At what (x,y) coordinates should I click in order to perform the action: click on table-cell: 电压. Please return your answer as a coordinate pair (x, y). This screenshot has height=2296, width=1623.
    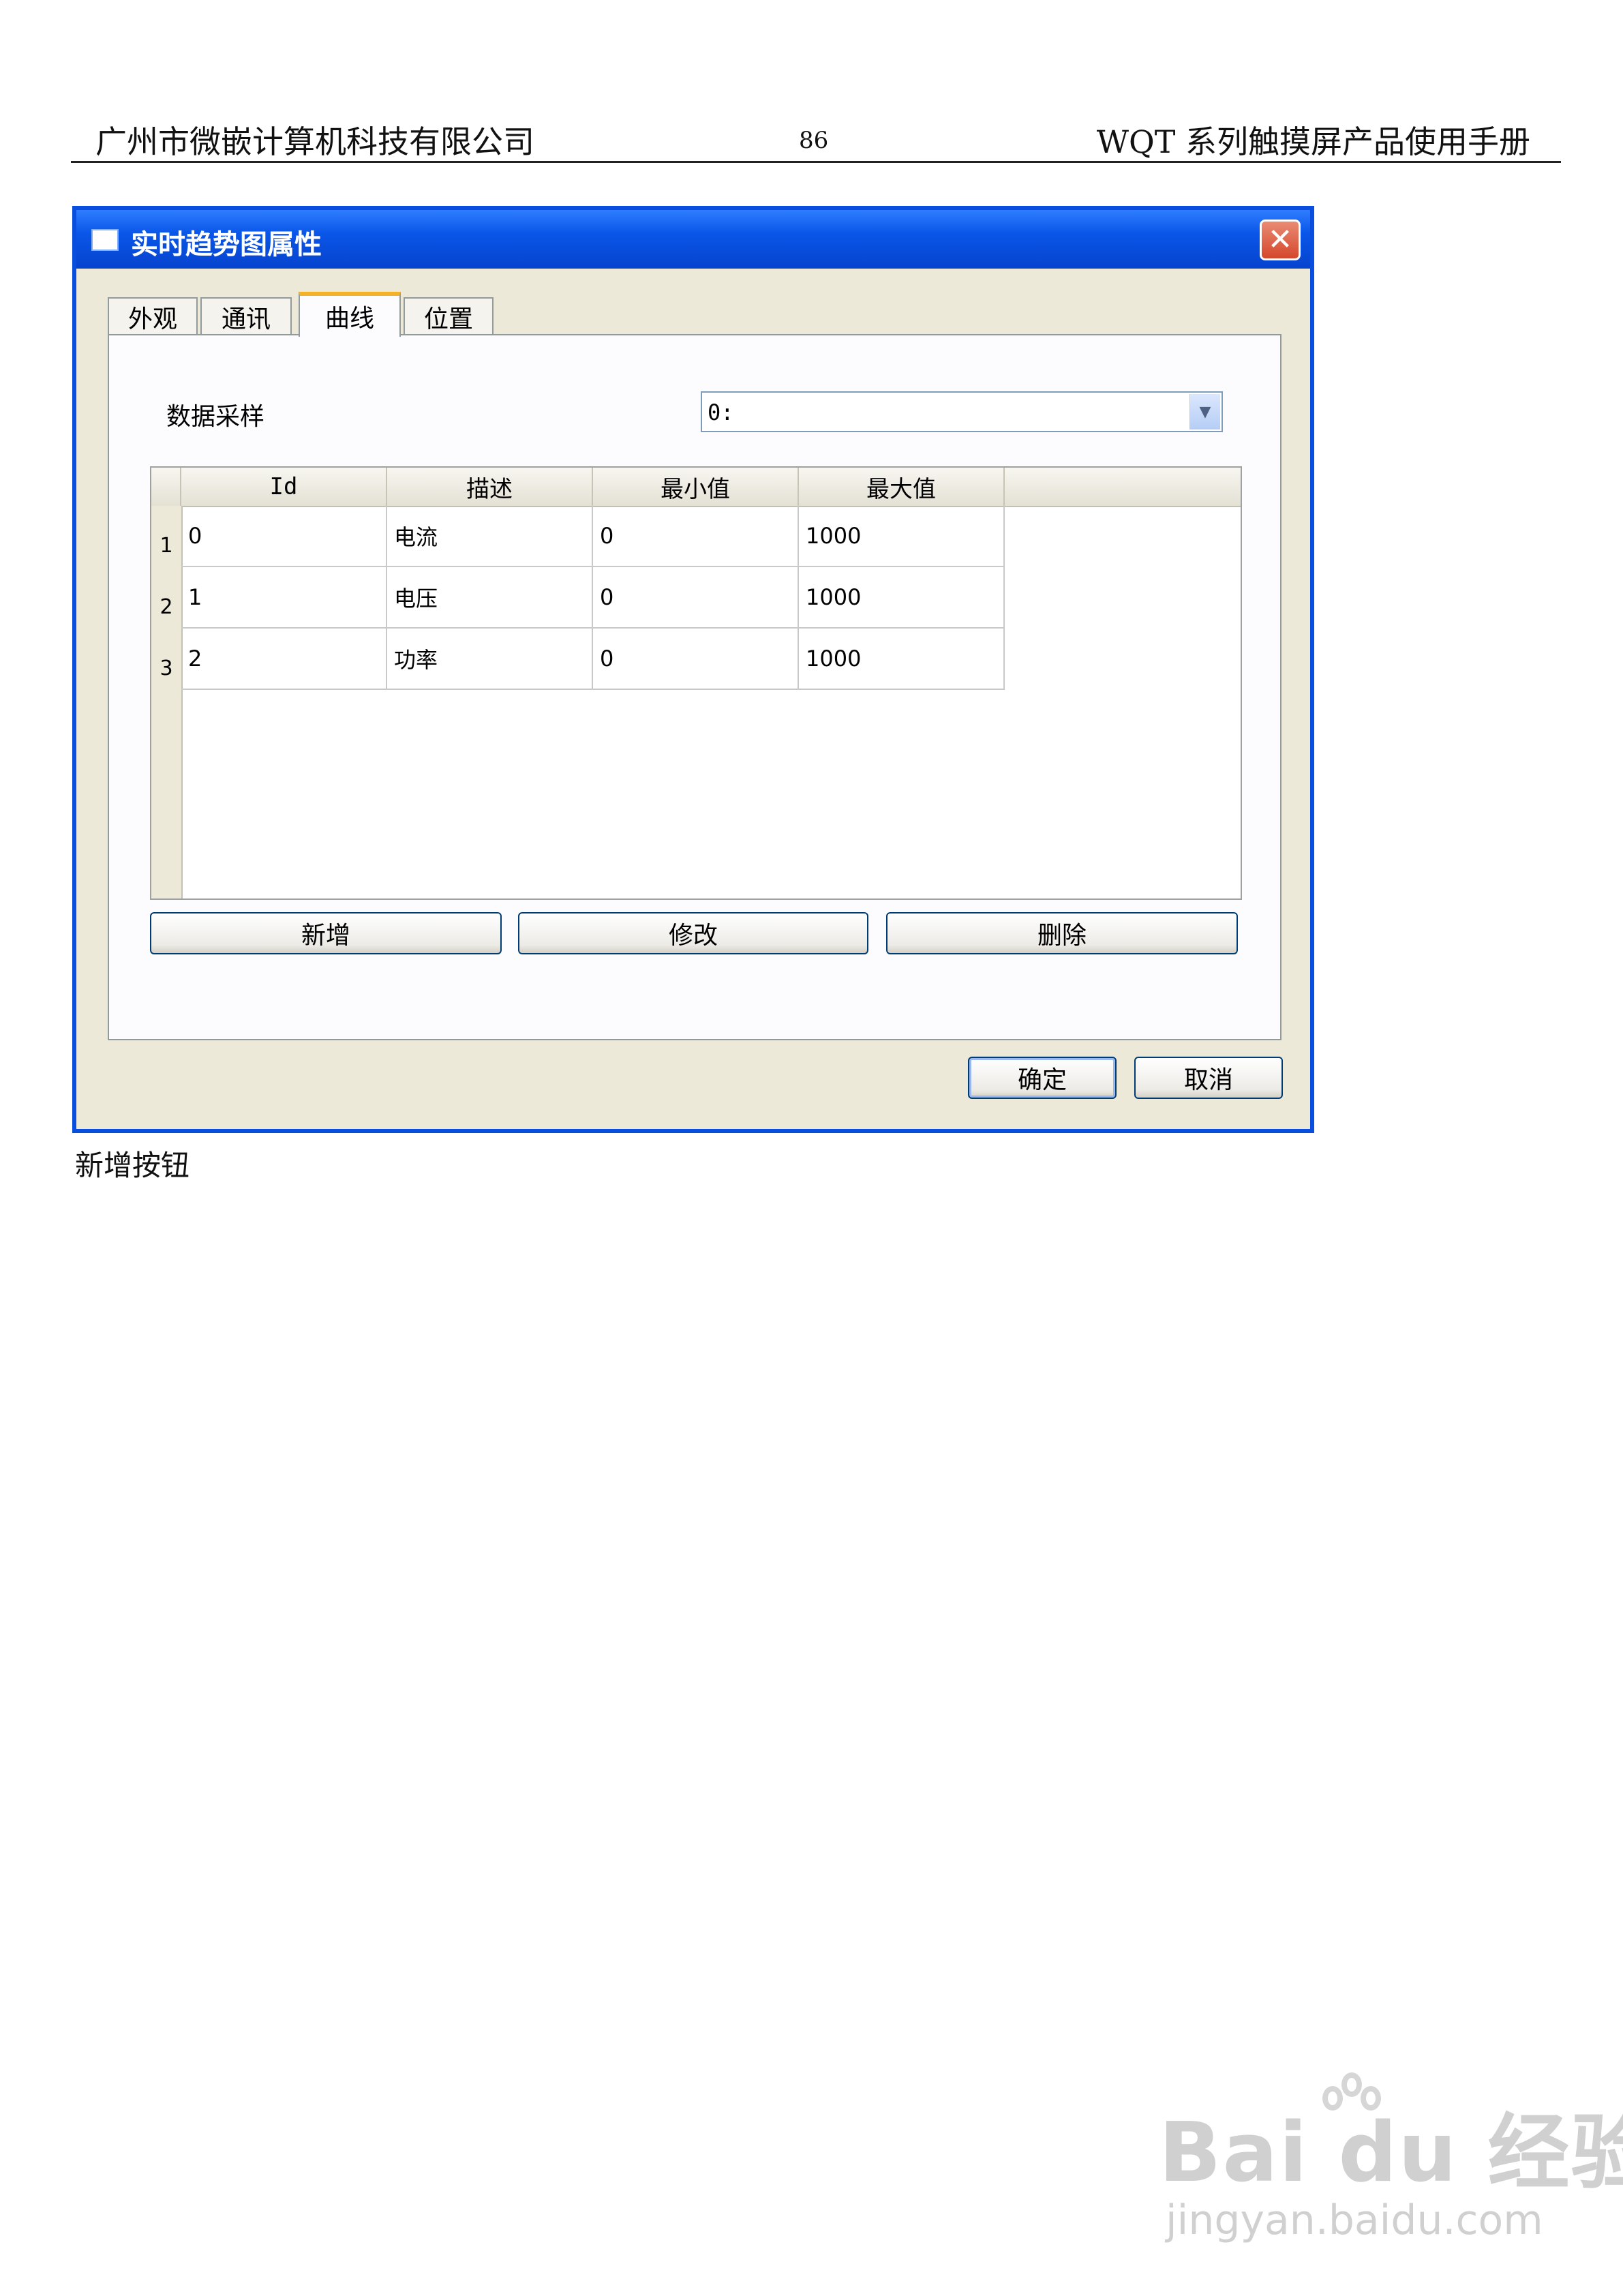
    Looking at the image, I should click on (490, 598).